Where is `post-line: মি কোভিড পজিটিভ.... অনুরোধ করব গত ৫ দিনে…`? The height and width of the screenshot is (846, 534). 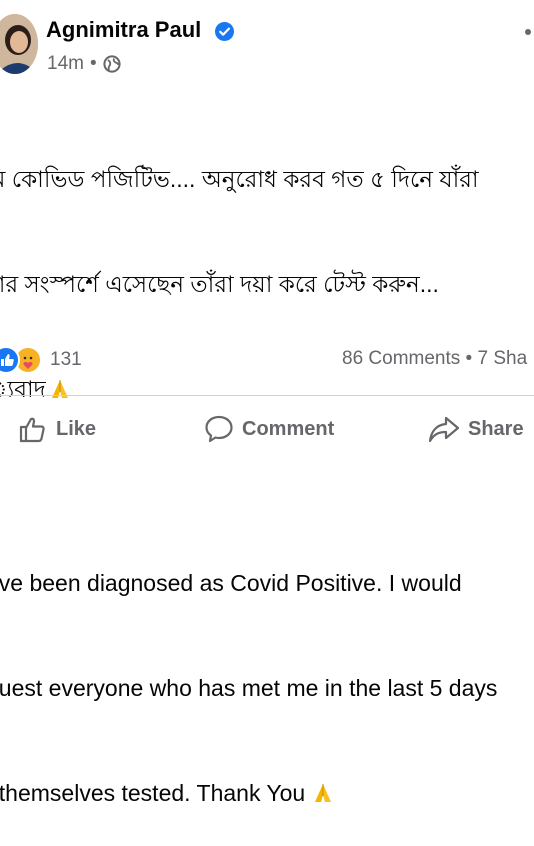
post-line: মি কোভিড পজিটিভ.... অনুরোধ করব গত ৫ দিনে… is located at coordinates (239, 179).